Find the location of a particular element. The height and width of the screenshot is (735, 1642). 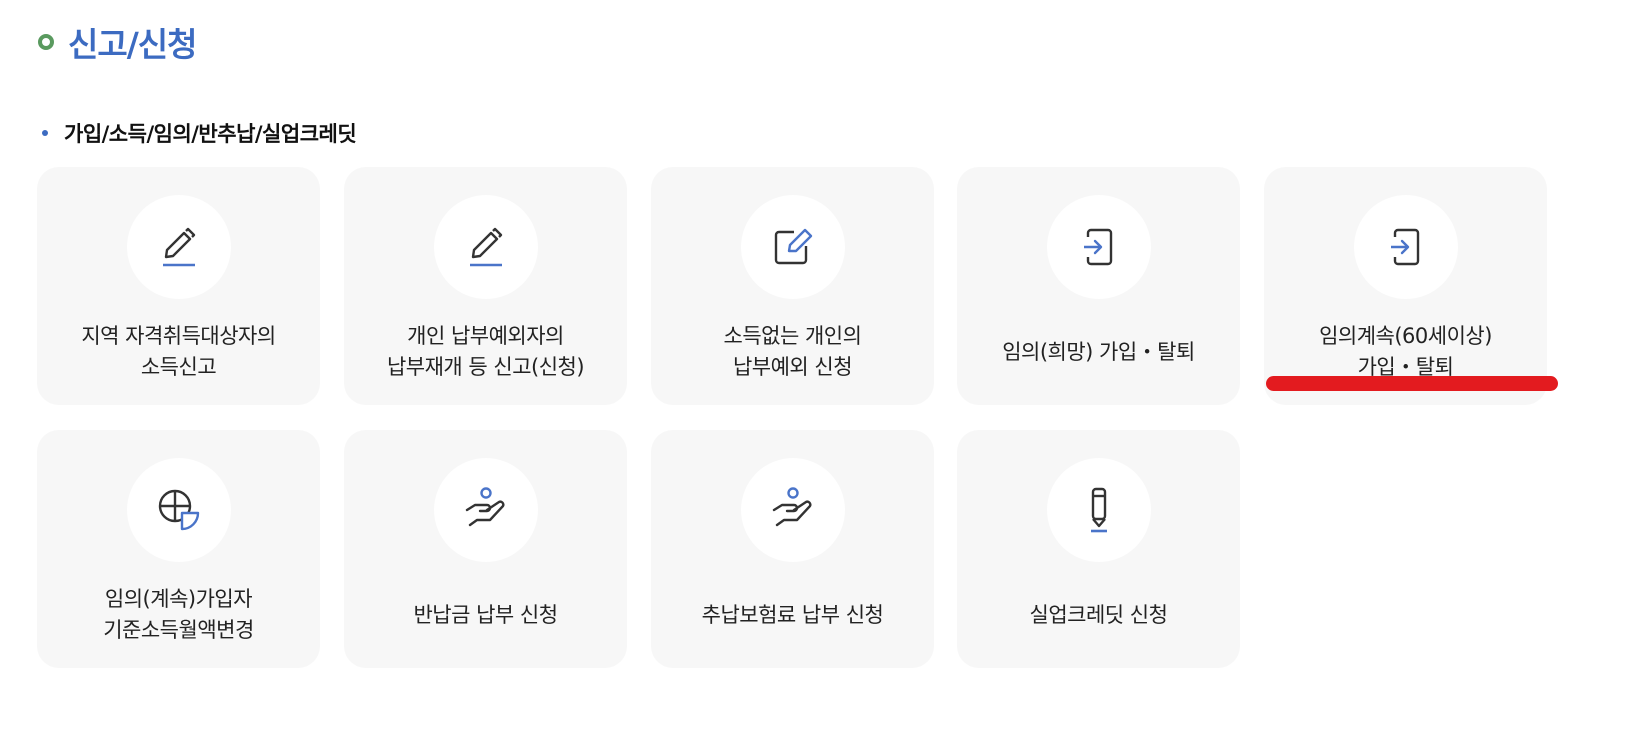

card-unemployment-credit: 실업크레딧 신청 is located at coordinates (1098, 549).